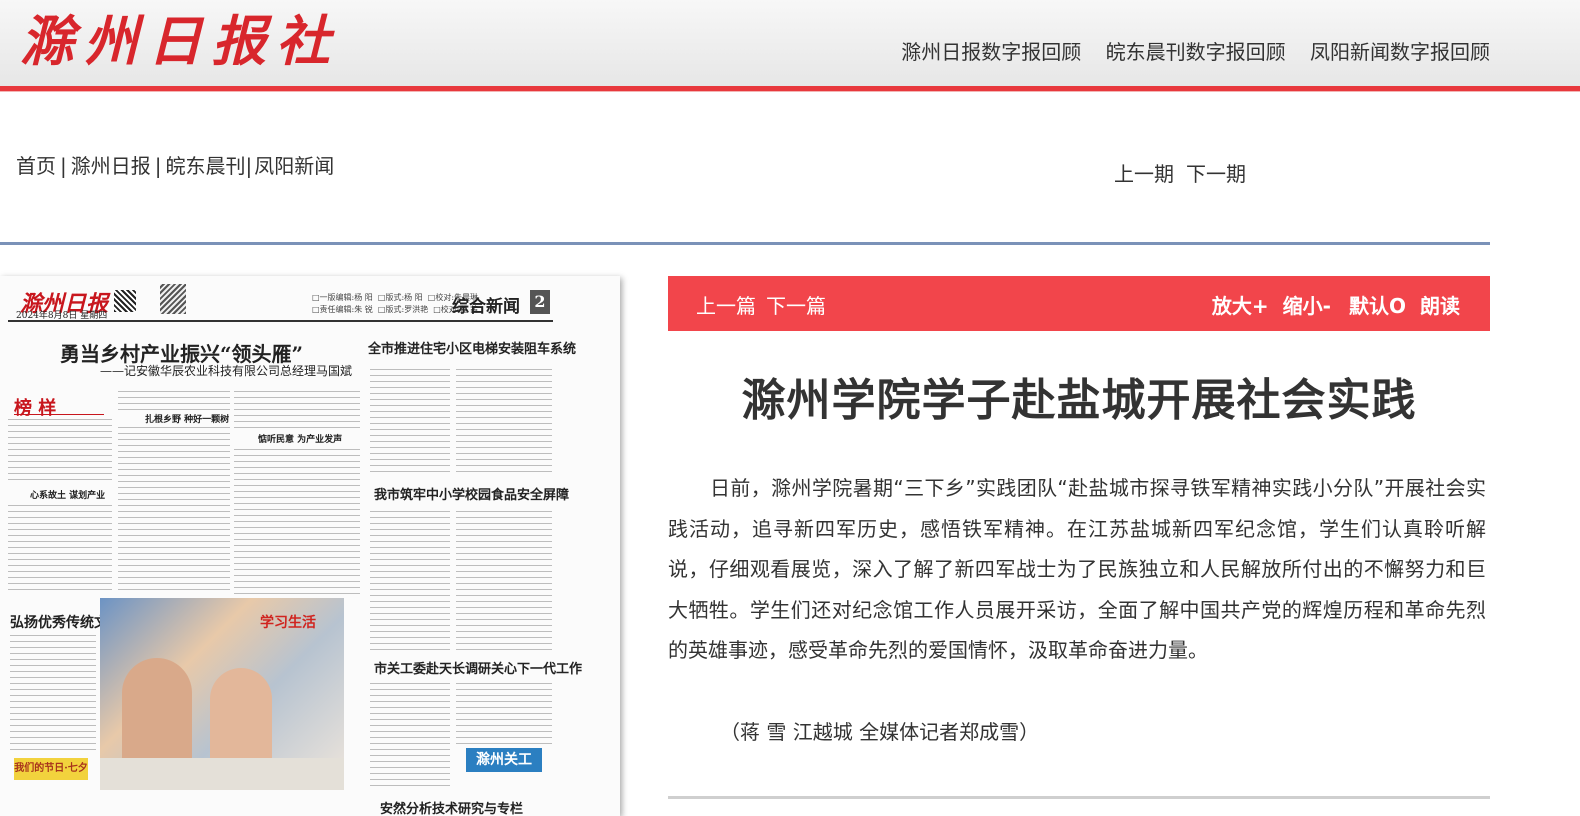 The image size is (1580, 816). I want to click on archive-nav: 滁州日报数字报回顾 皖东晨刊数字报回顾 凤阳新闻数字报回顾, so click(1186, 50).